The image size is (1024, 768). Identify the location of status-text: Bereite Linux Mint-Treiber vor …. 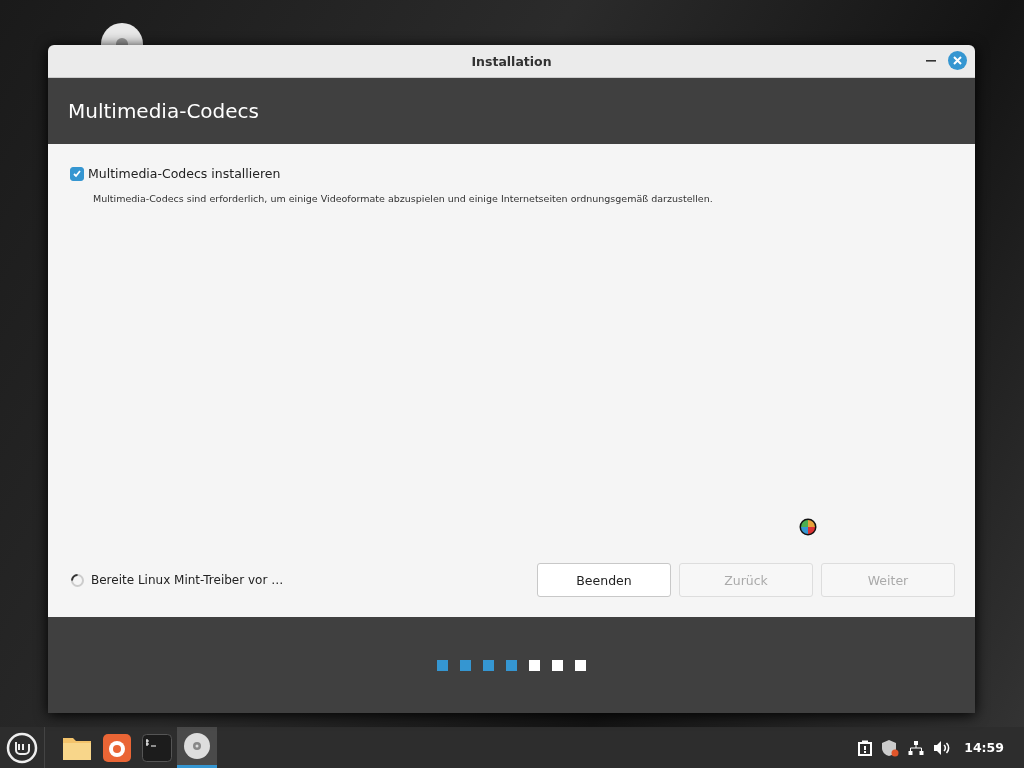
(187, 580).